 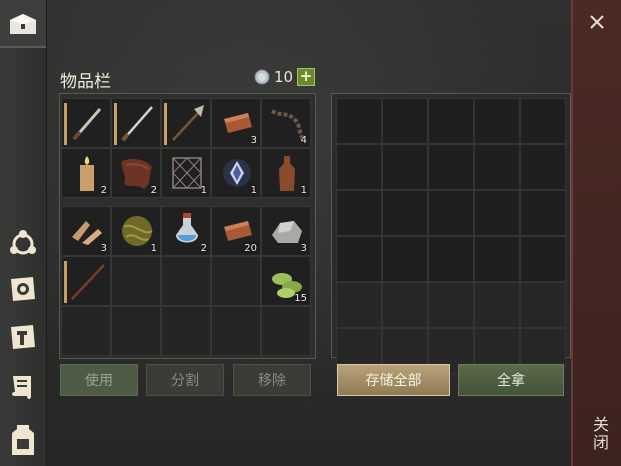 I want to click on split-button: 分割, so click(x=185, y=380).